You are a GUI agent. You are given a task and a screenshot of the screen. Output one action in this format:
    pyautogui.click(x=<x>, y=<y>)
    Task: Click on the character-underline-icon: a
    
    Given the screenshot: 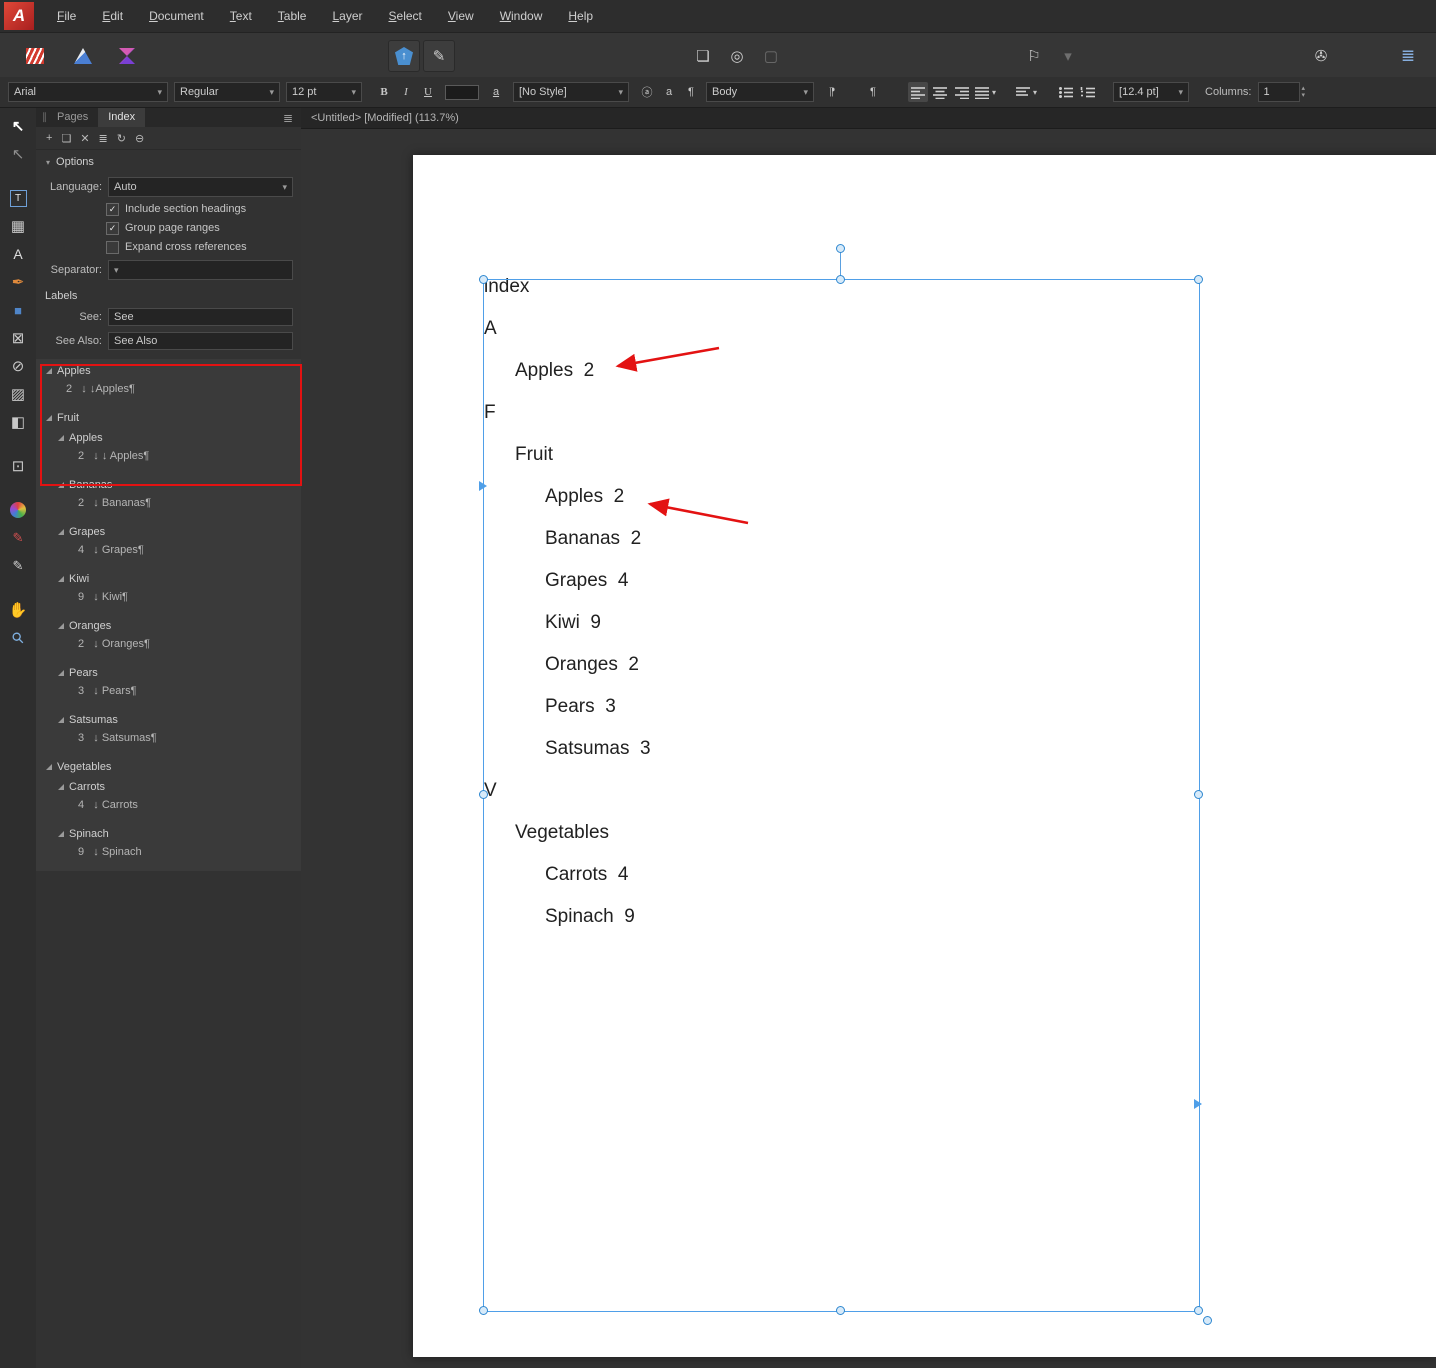 What is the action you would take?
    pyautogui.click(x=496, y=92)
    